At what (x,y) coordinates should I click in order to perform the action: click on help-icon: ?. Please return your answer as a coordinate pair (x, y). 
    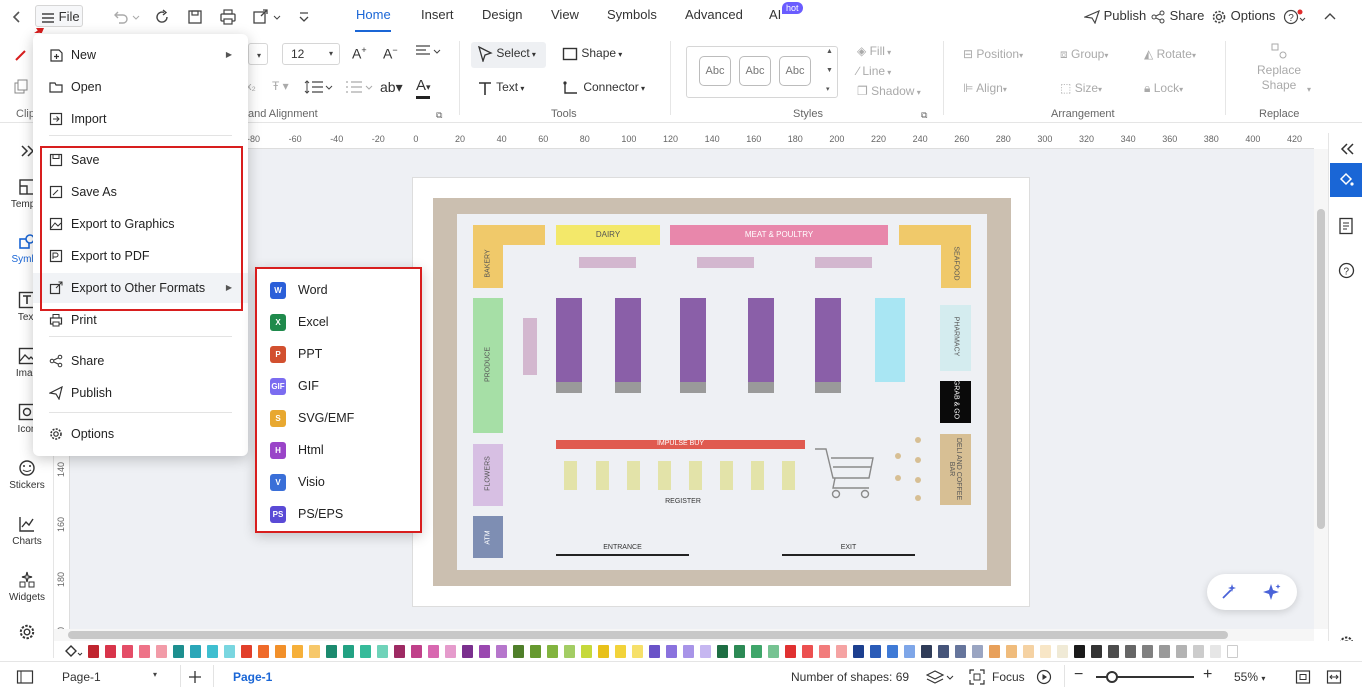
    Looking at the image, I should click on (1296, 16).